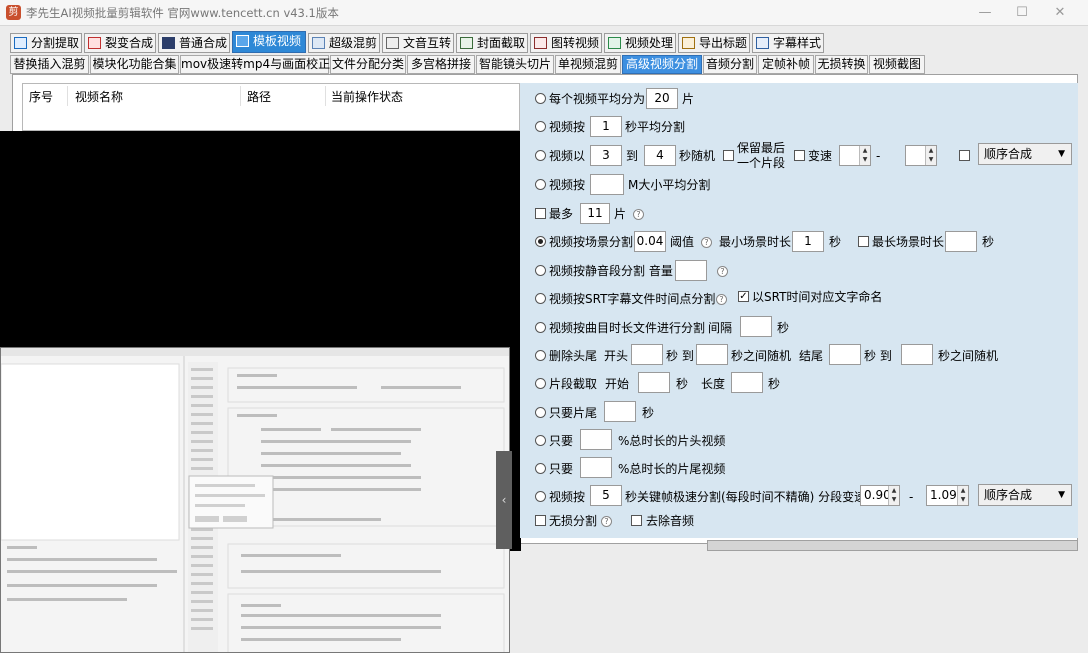 The width and height of the screenshot is (1088, 653). Describe the element at coordinates (691, 270) in the screenshot. I see `silence-volume-input` at that location.